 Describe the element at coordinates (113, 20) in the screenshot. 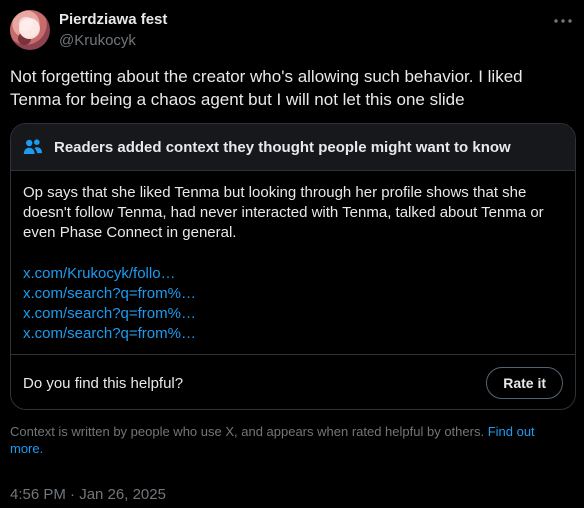

I see `author-name: Pierdziawa fest` at that location.